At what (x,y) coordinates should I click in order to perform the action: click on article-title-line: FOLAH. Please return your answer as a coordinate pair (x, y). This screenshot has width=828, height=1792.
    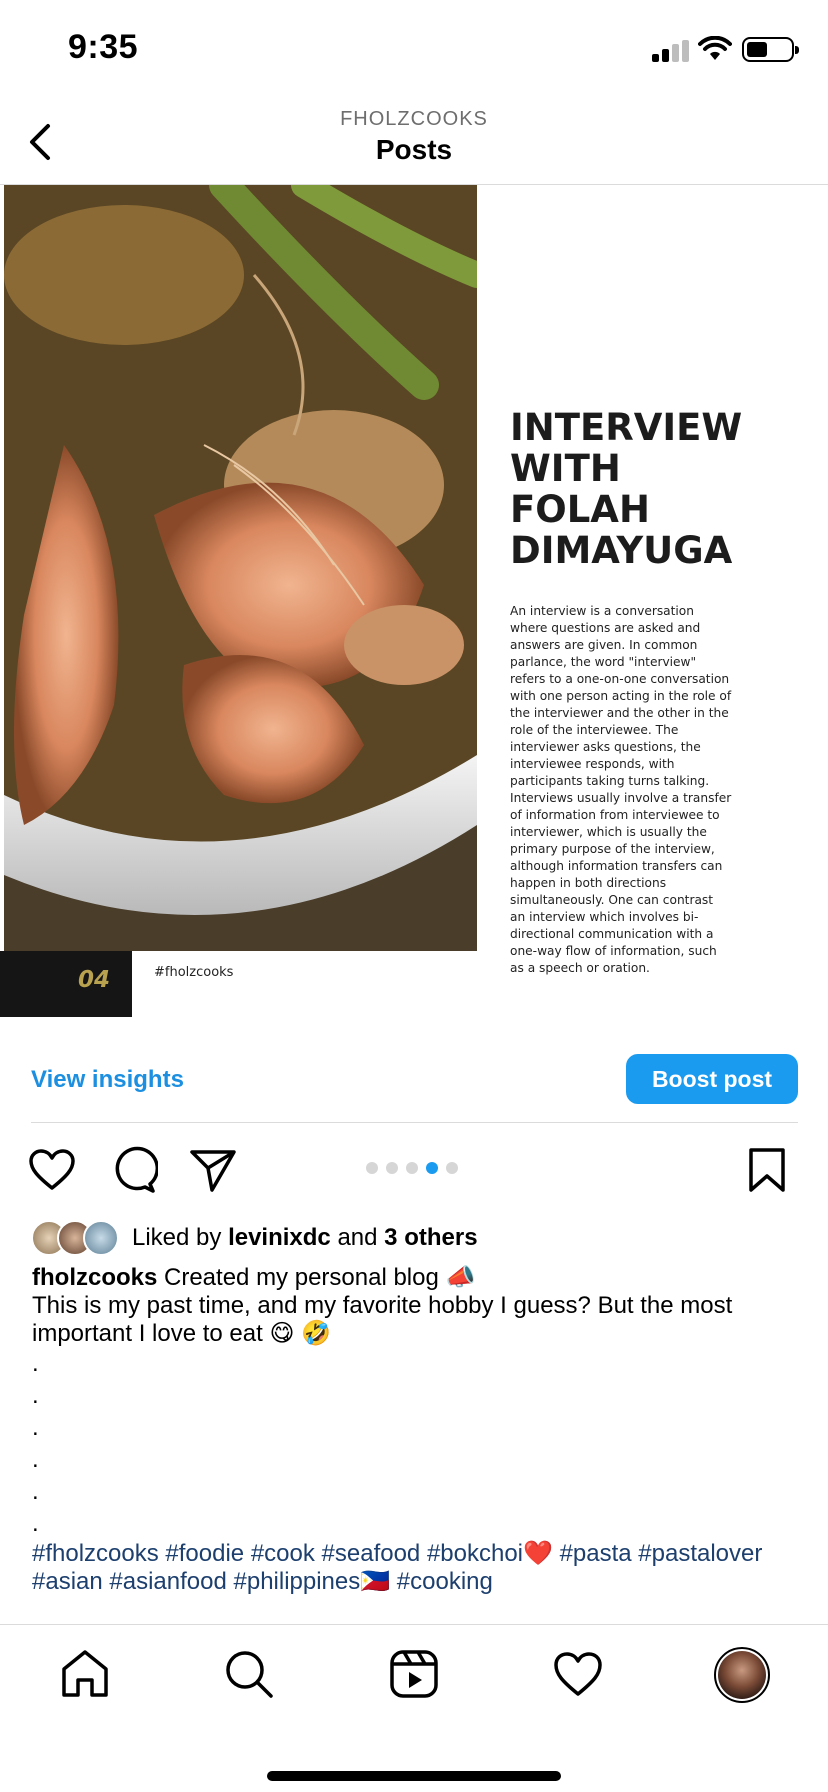
    Looking at the image, I should click on (580, 509).